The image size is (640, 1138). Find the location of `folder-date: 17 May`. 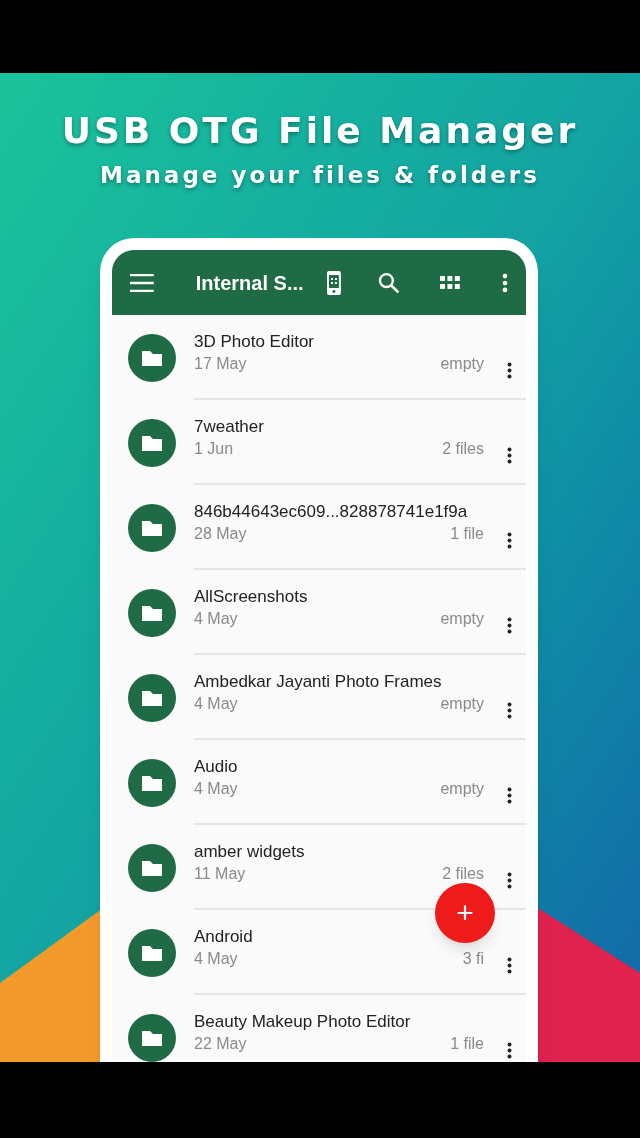

folder-date: 17 May is located at coordinates (220, 363).